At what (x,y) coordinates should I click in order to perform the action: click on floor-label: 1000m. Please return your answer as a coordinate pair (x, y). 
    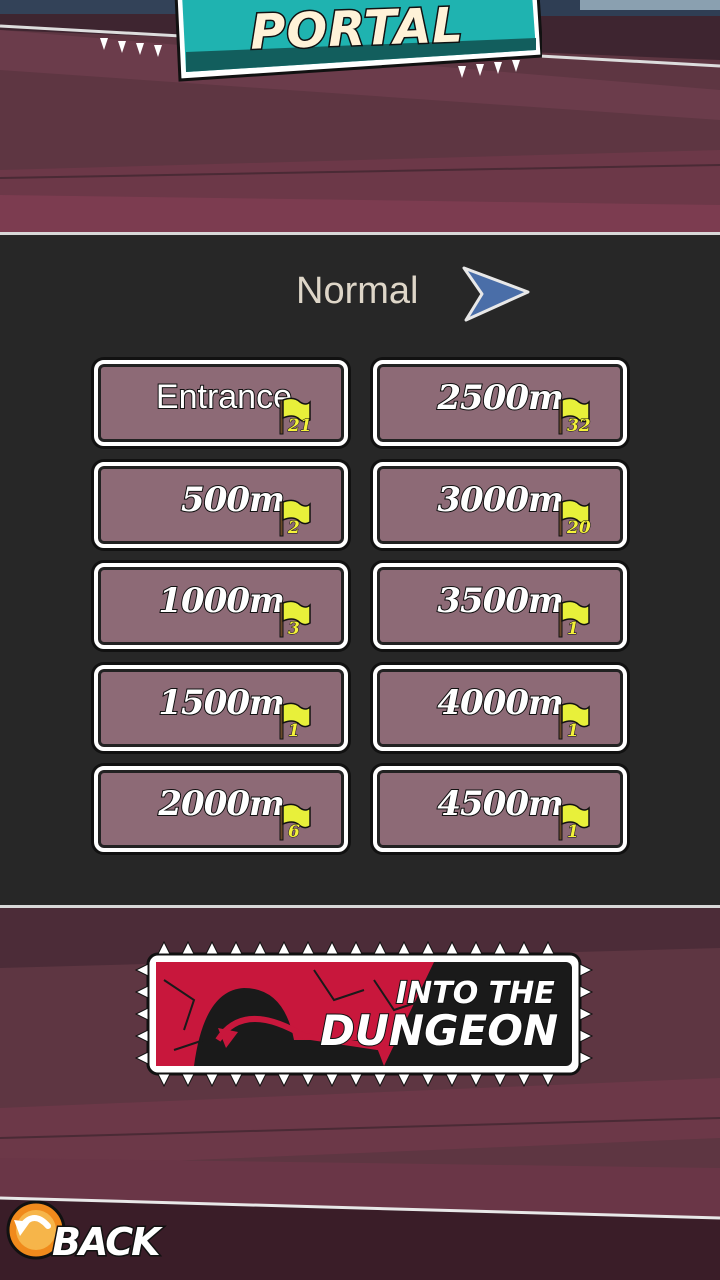
    Looking at the image, I should click on (221, 601).